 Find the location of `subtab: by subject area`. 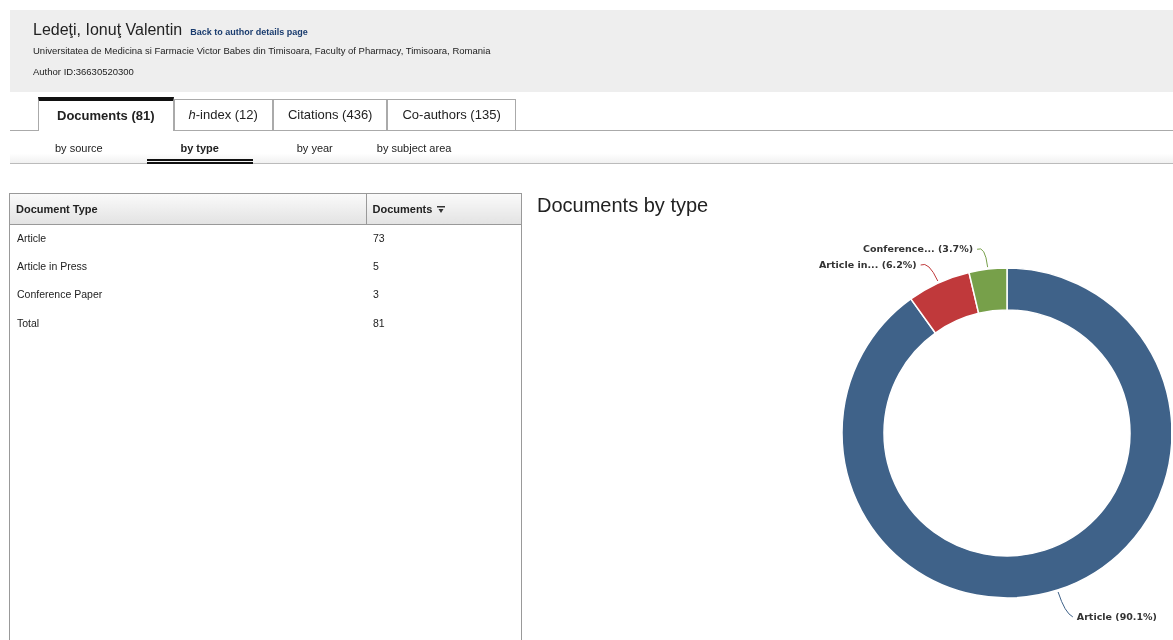

subtab: by subject area is located at coordinates (414, 147).